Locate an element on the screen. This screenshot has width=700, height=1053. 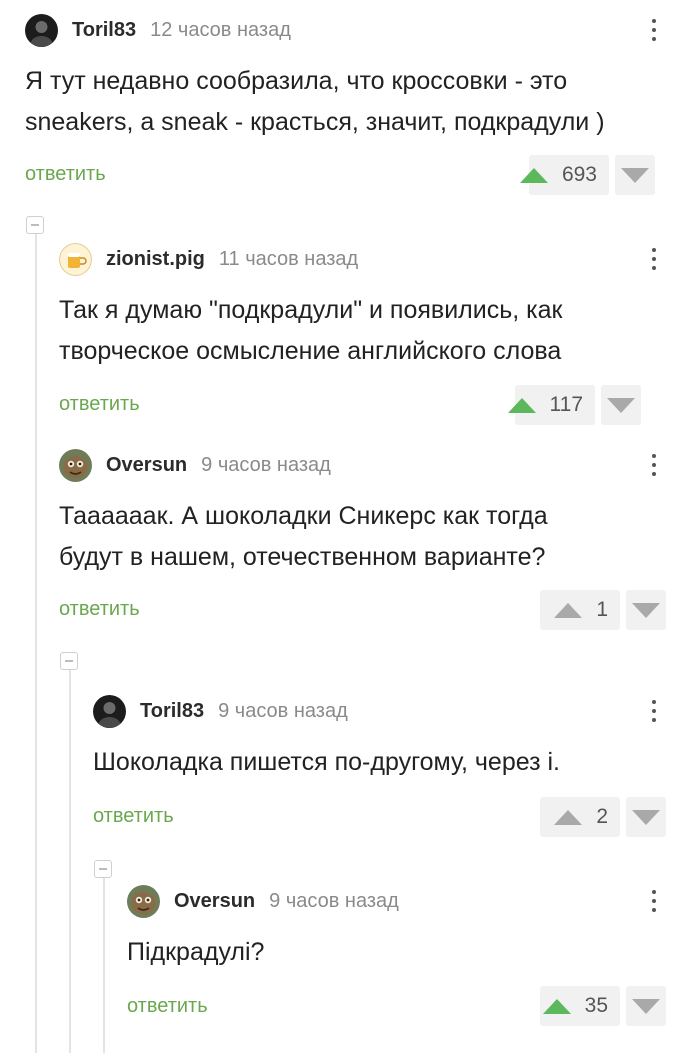
upvote-button: 2 is located at coordinates (580, 817).